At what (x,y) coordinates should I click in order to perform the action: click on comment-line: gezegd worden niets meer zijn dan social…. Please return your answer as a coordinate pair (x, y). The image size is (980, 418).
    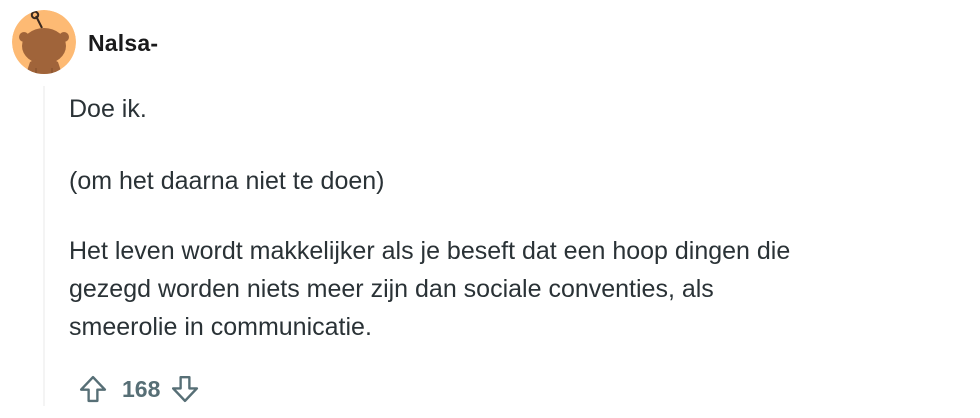
    Looking at the image, I should click on (391, 289).